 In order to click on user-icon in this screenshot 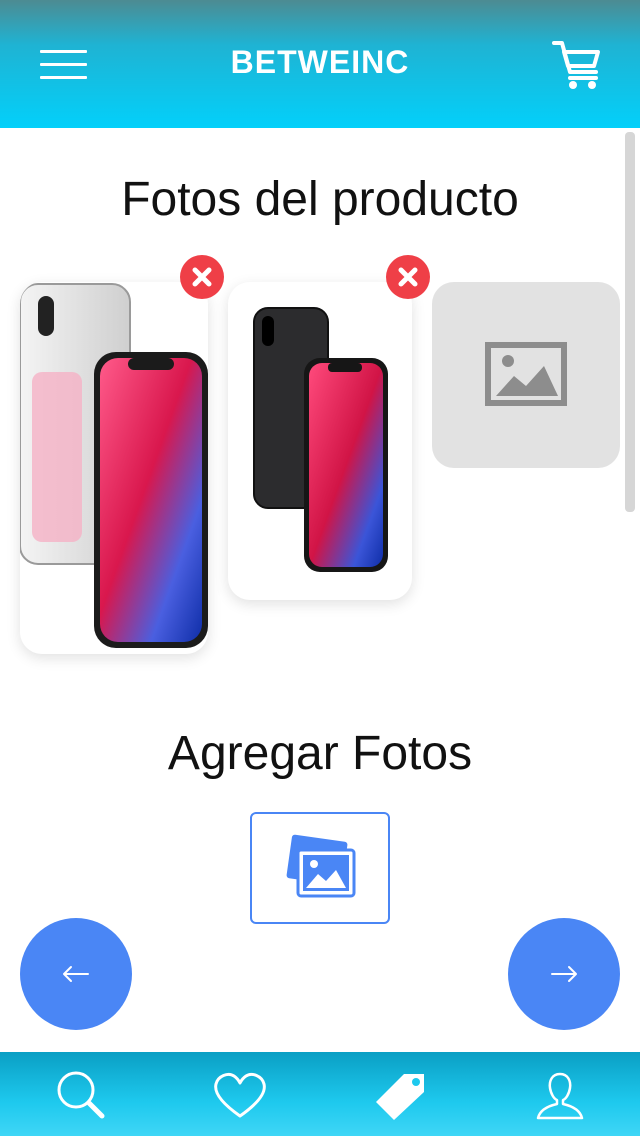, I will do `click(560, 1096)`.